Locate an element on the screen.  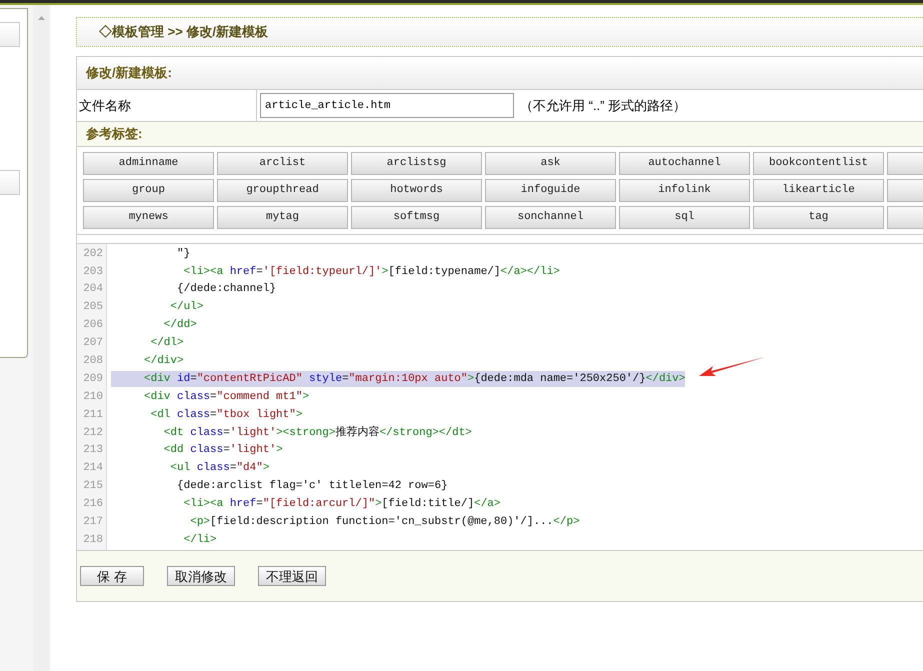
line-number: 206 is located at coordinates (93, 326).